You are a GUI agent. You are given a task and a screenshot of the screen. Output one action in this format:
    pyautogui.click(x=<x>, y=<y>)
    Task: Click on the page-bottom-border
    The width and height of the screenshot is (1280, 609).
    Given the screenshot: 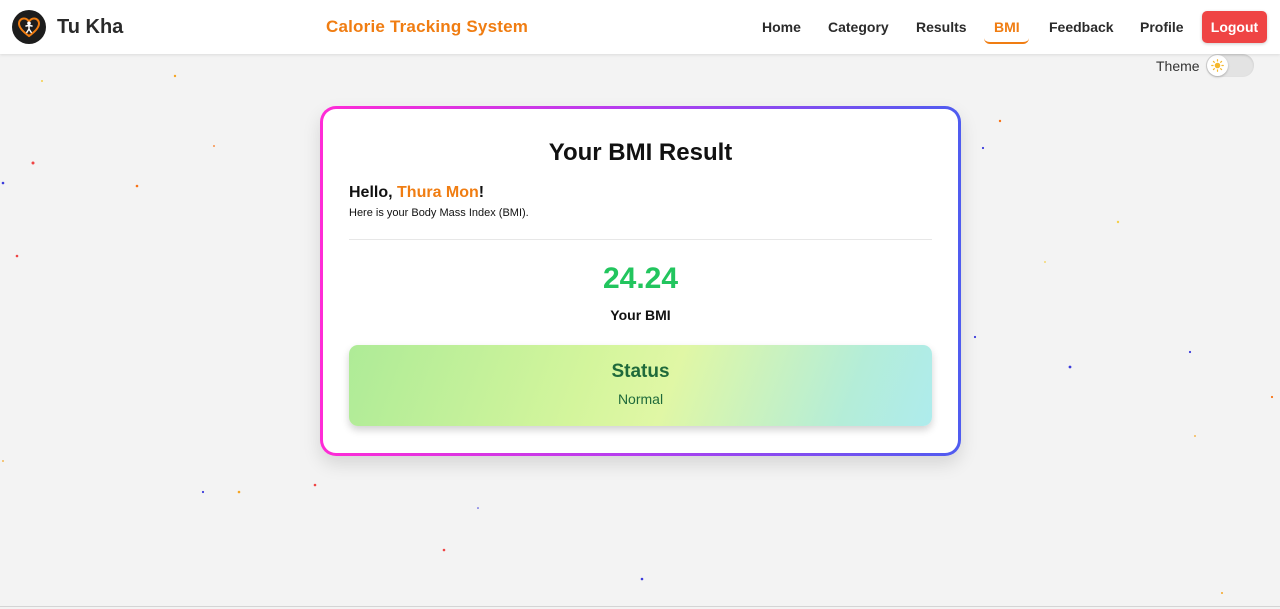 What is the action you would take?
    pyautogui.click(x=640, y=606)
    